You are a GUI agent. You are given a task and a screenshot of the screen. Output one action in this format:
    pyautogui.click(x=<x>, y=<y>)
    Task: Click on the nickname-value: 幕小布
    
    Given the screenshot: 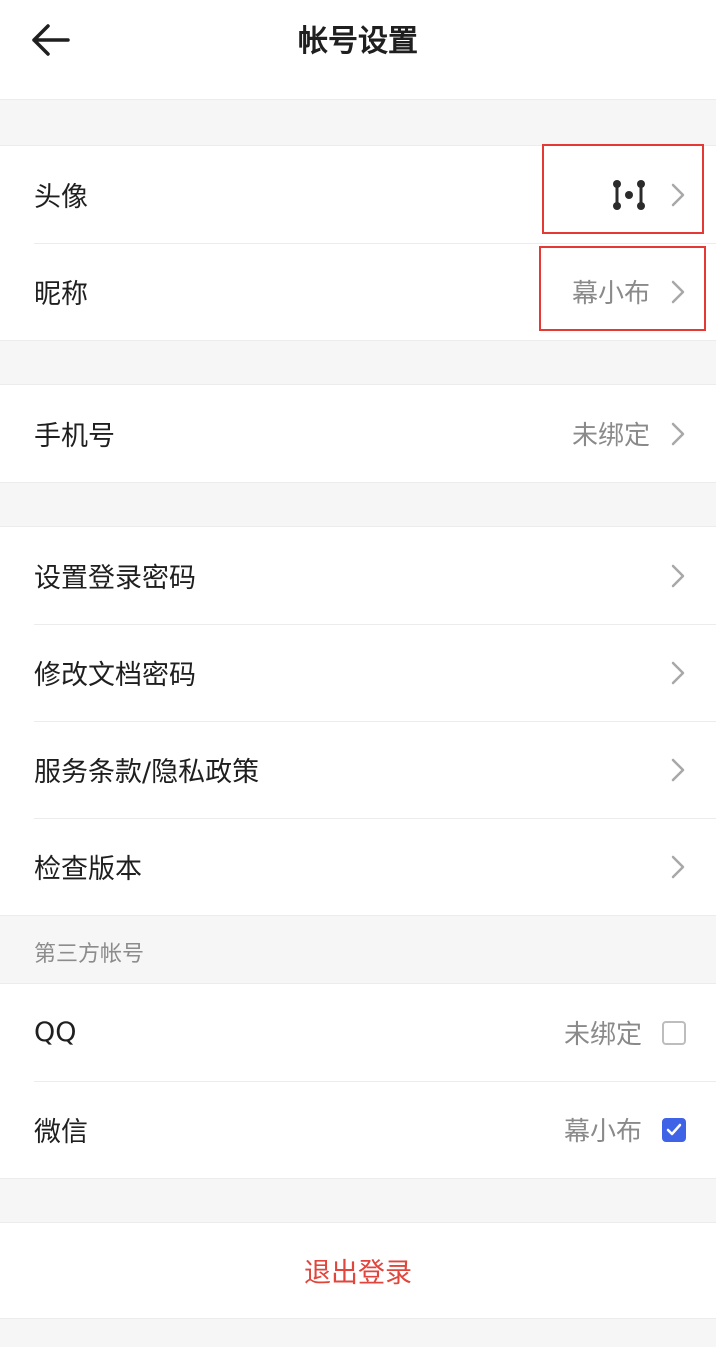 What is the action you would take?
    pyautogui.click(x=610, y=294)
    